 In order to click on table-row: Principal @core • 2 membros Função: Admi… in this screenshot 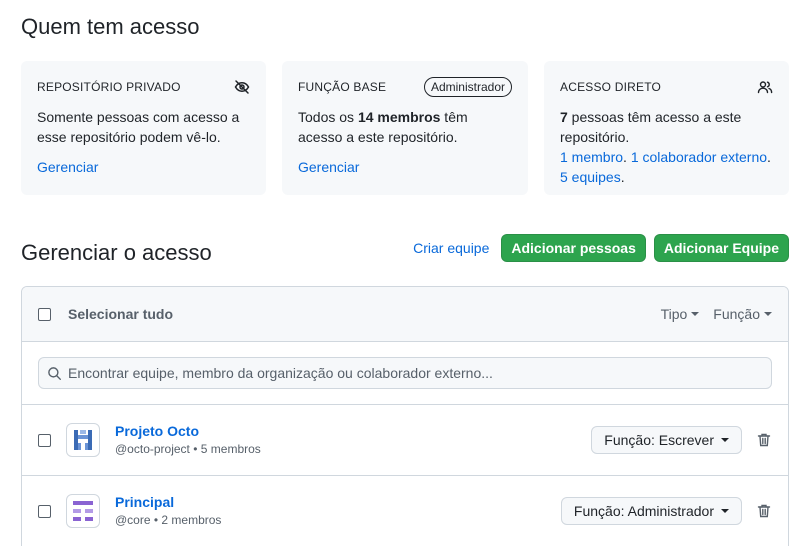, I will do `click(405, 511)`.